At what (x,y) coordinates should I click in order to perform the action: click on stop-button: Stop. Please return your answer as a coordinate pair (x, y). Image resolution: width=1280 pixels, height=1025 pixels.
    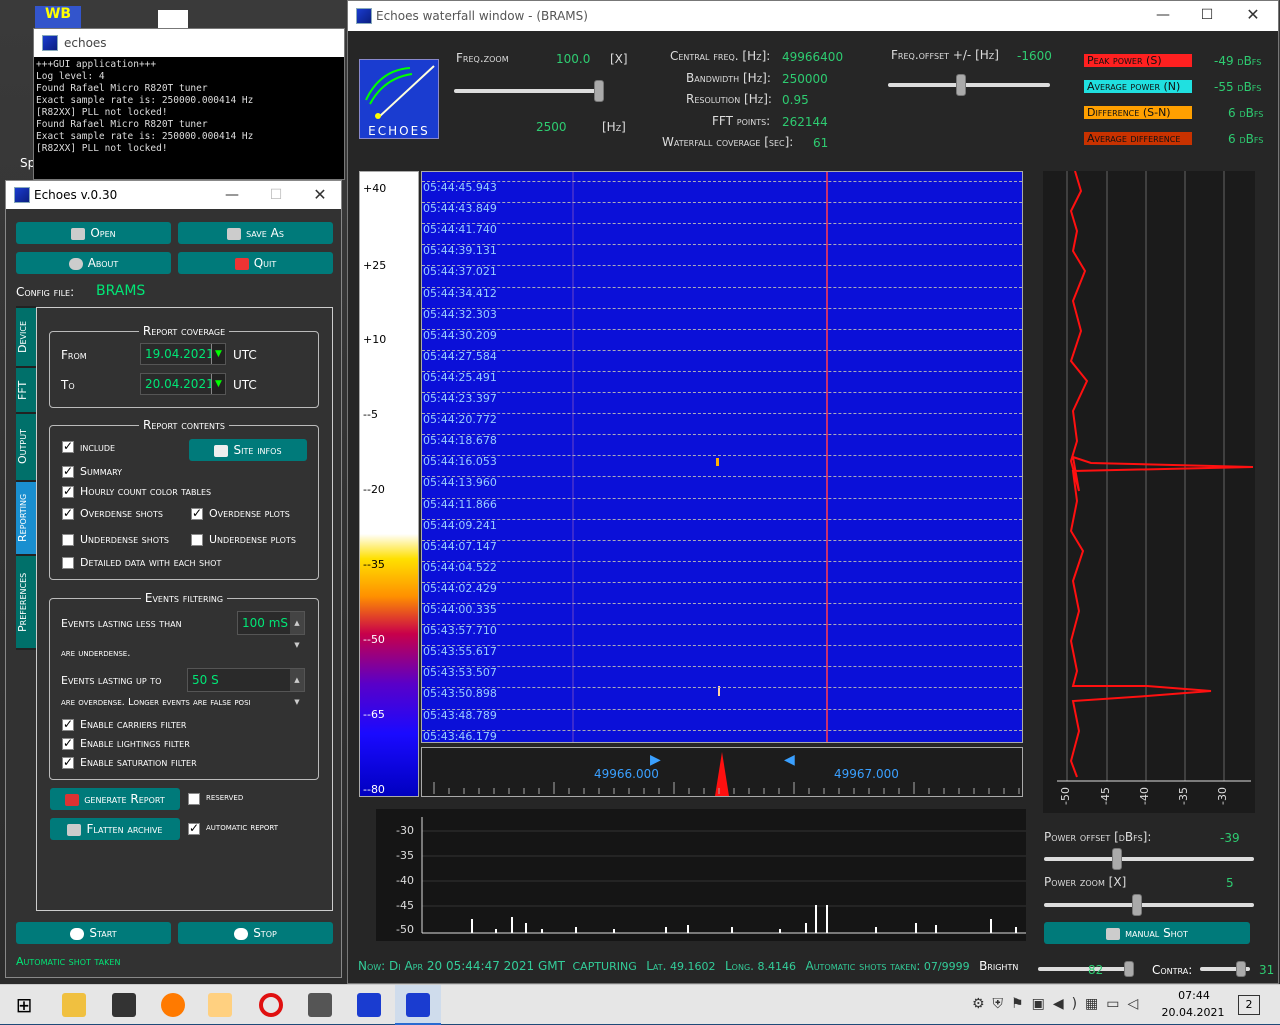
    Looking at the image, I should click on (255, 933).